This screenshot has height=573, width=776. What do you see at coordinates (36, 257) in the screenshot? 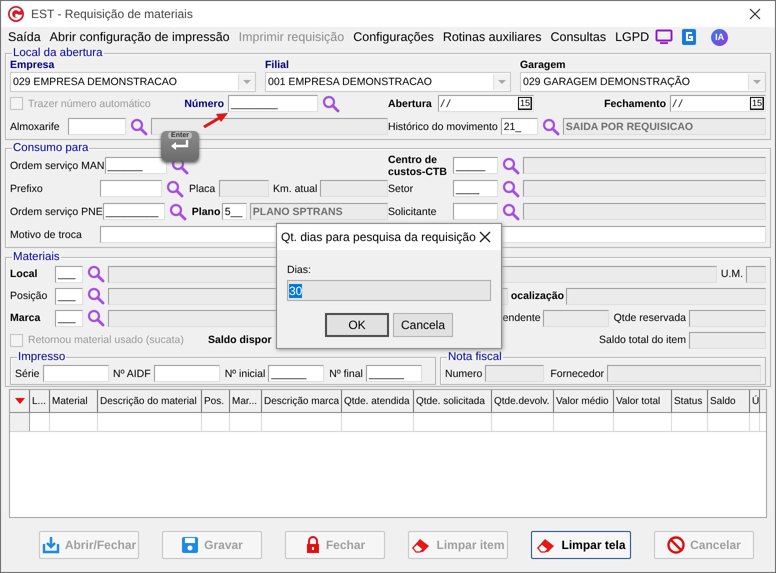
I see `section-legend: Materiais` at bounding box center [36, 257].